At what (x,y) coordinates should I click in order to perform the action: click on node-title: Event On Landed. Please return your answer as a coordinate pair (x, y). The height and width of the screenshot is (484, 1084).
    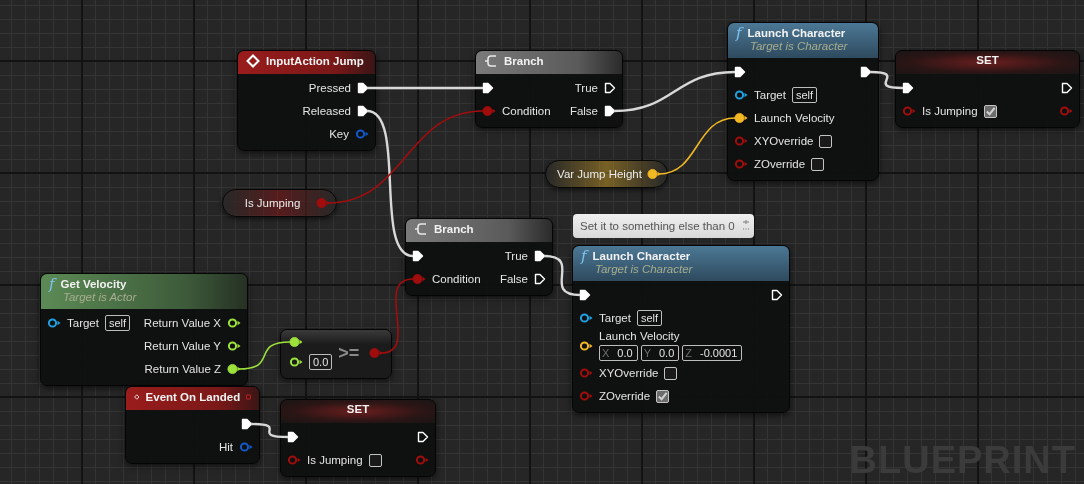
    Looking at the image, I should click on (193, 397).